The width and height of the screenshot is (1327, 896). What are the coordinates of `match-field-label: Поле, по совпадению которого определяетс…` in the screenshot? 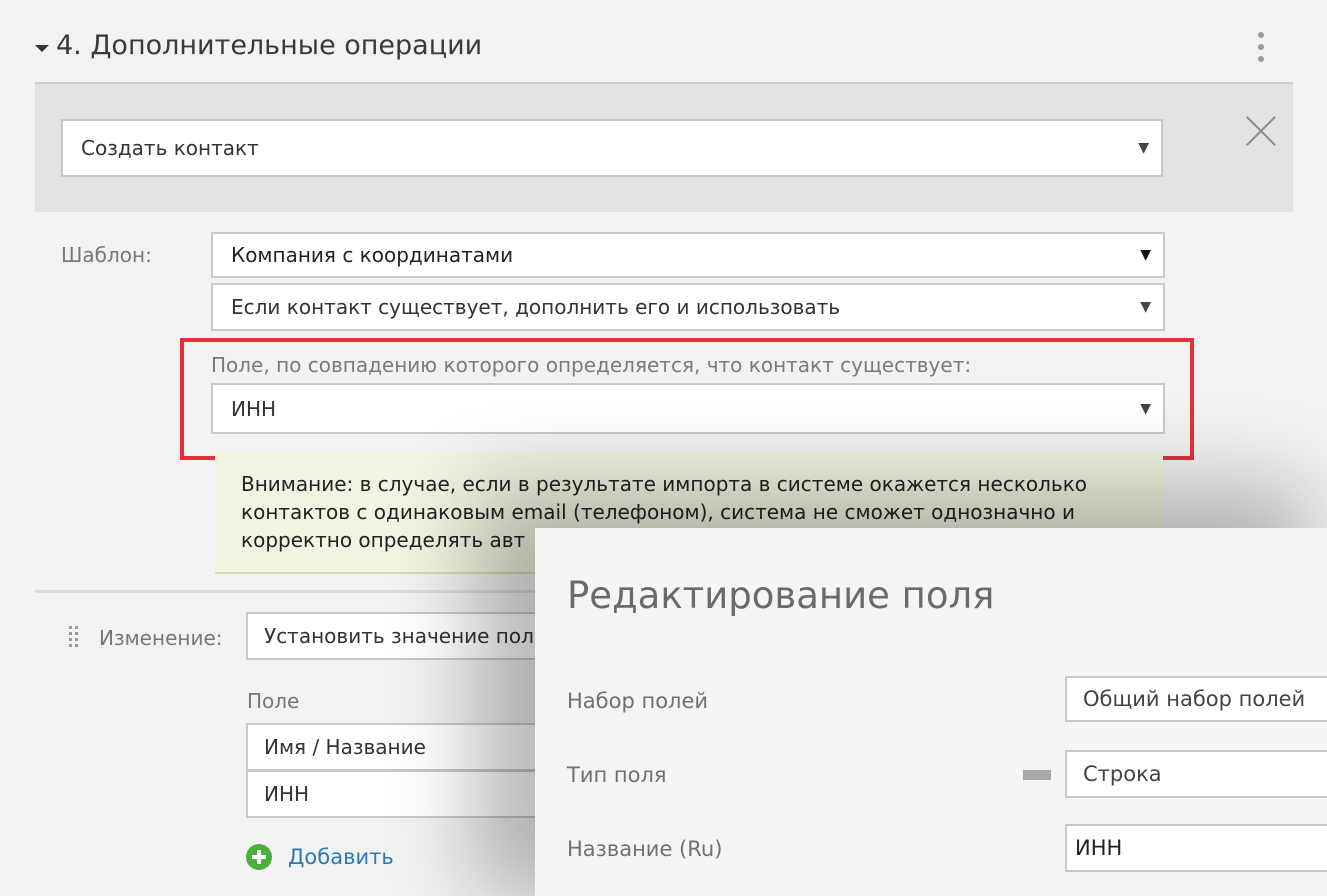 It's located at (591, 365).